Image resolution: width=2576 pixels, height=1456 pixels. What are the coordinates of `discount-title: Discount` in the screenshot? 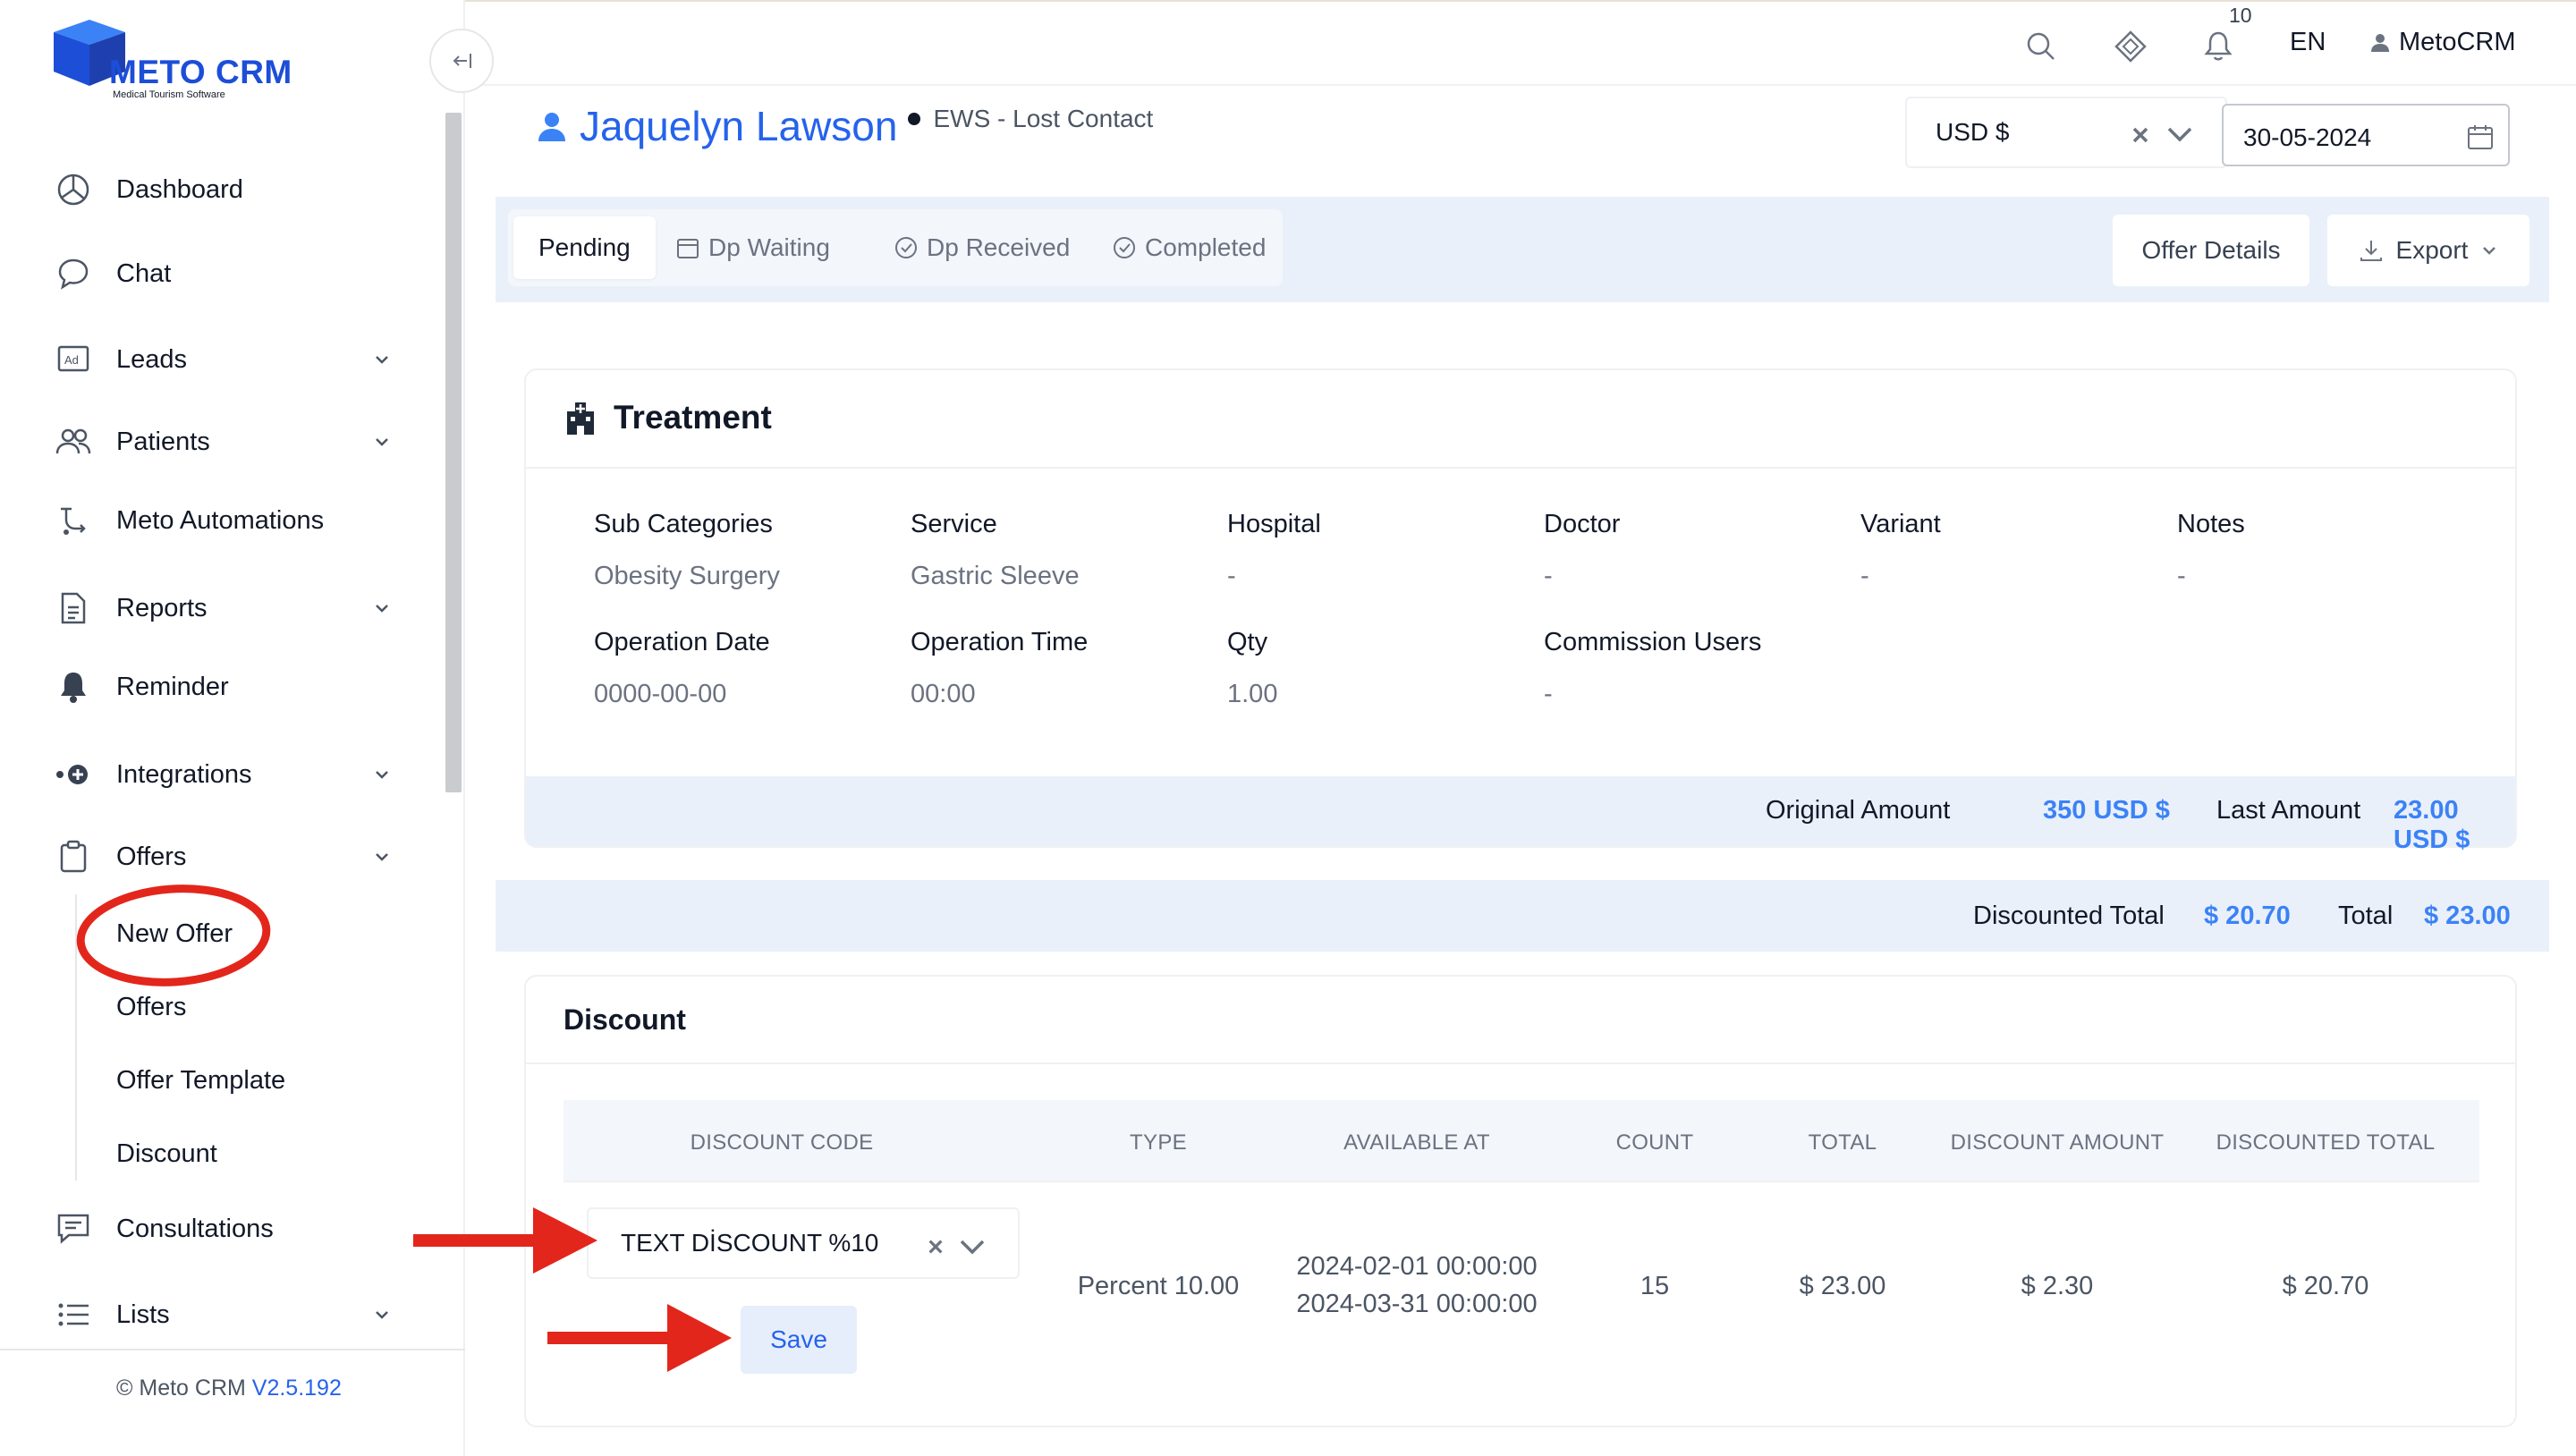 It's located at (625, 1019).